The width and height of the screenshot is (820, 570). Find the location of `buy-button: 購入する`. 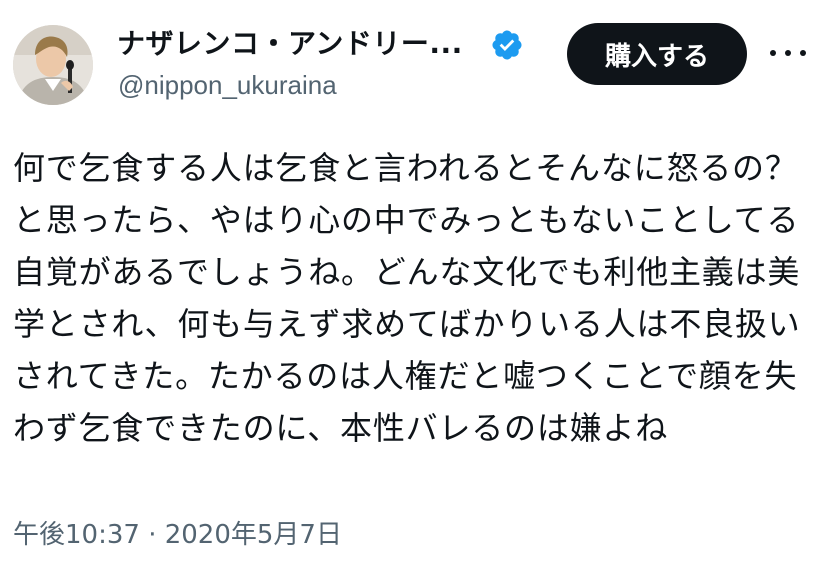

buy-button: 購入する is located at coordinates (657, 54).